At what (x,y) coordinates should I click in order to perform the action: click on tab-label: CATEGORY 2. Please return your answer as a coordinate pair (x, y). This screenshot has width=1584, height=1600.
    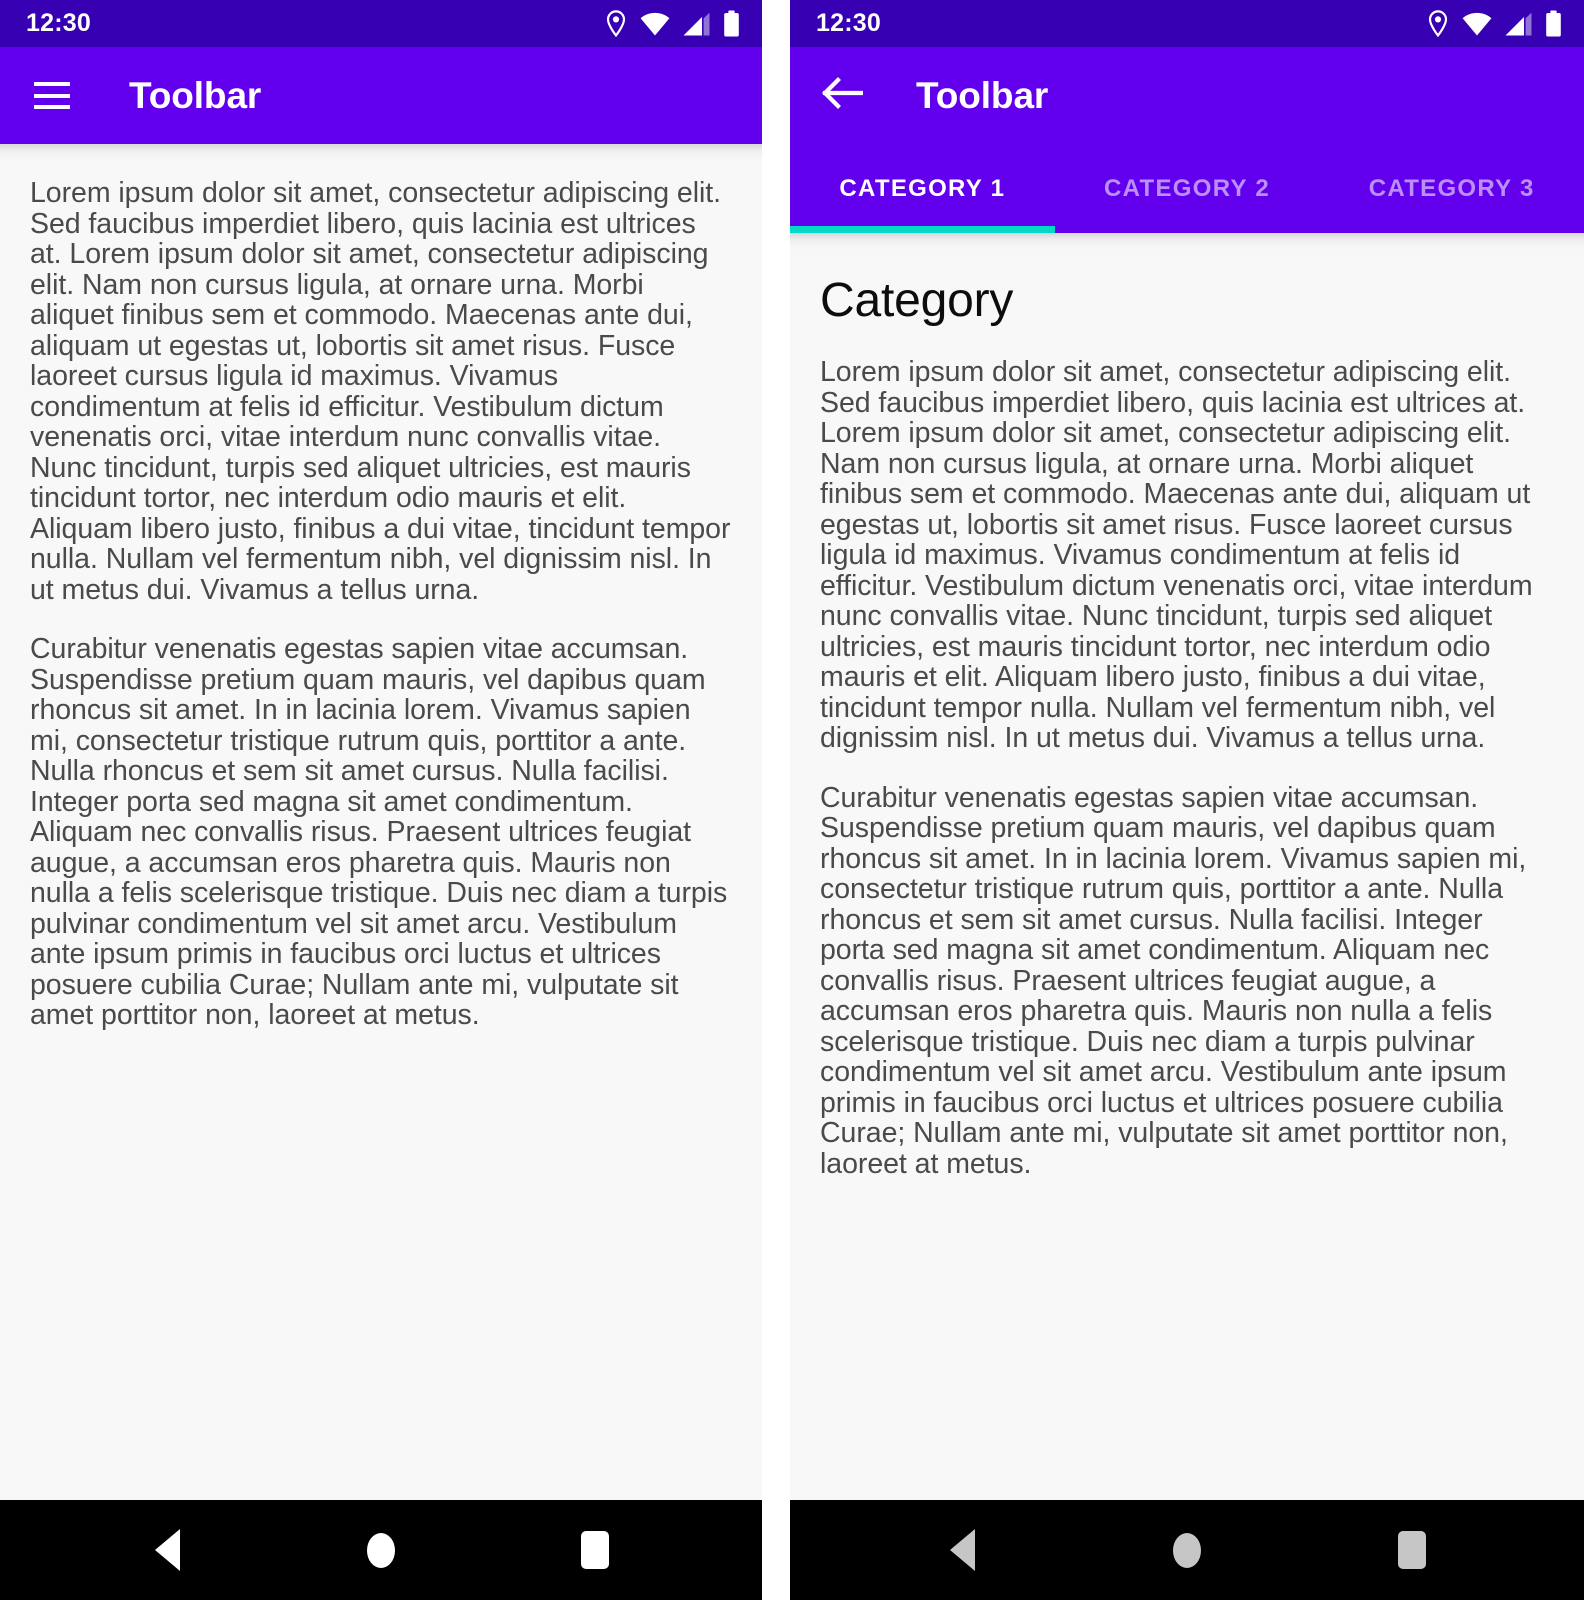
    Looking at the image, I should click on (1187, 188).